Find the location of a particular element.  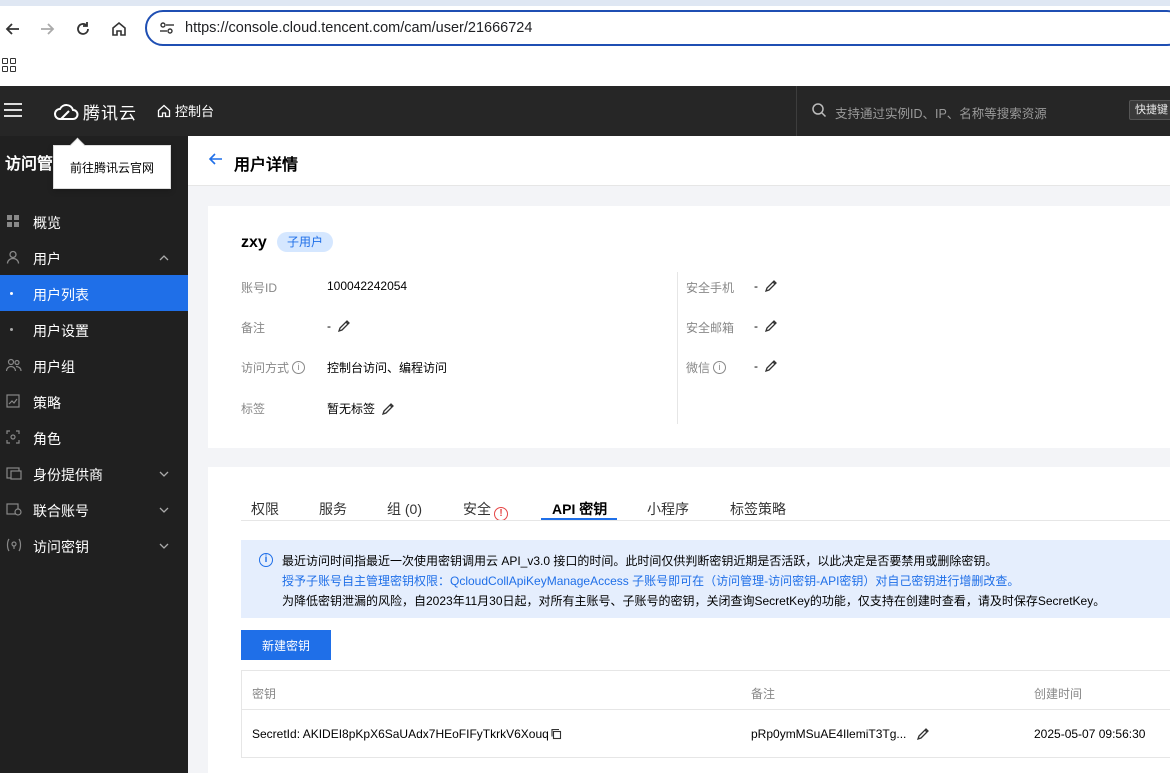

tab-api-keys: API 密钥 is located at coordinates (579, 509).